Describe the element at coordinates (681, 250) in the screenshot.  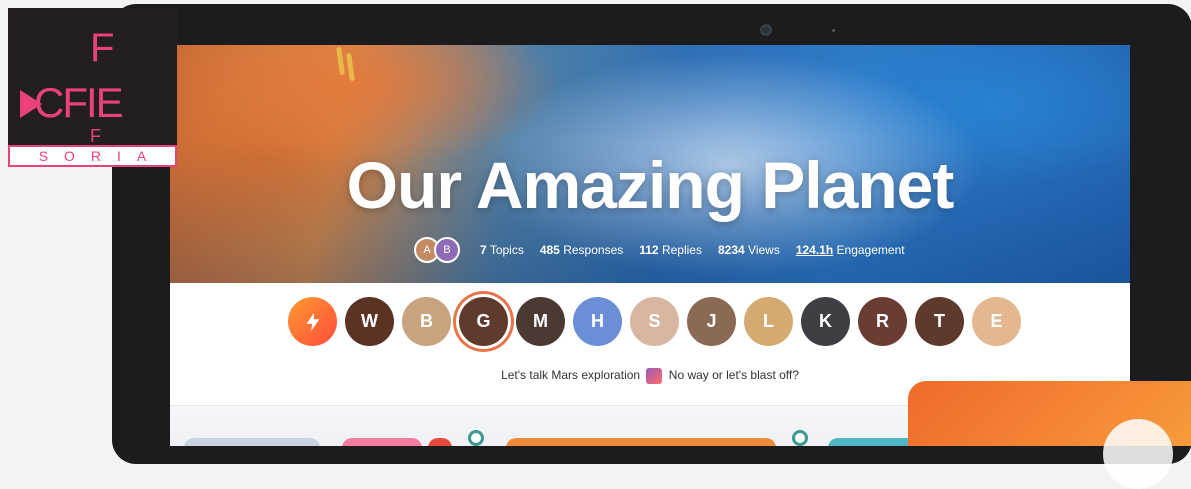
I see `stat-label: Replies` at that location.